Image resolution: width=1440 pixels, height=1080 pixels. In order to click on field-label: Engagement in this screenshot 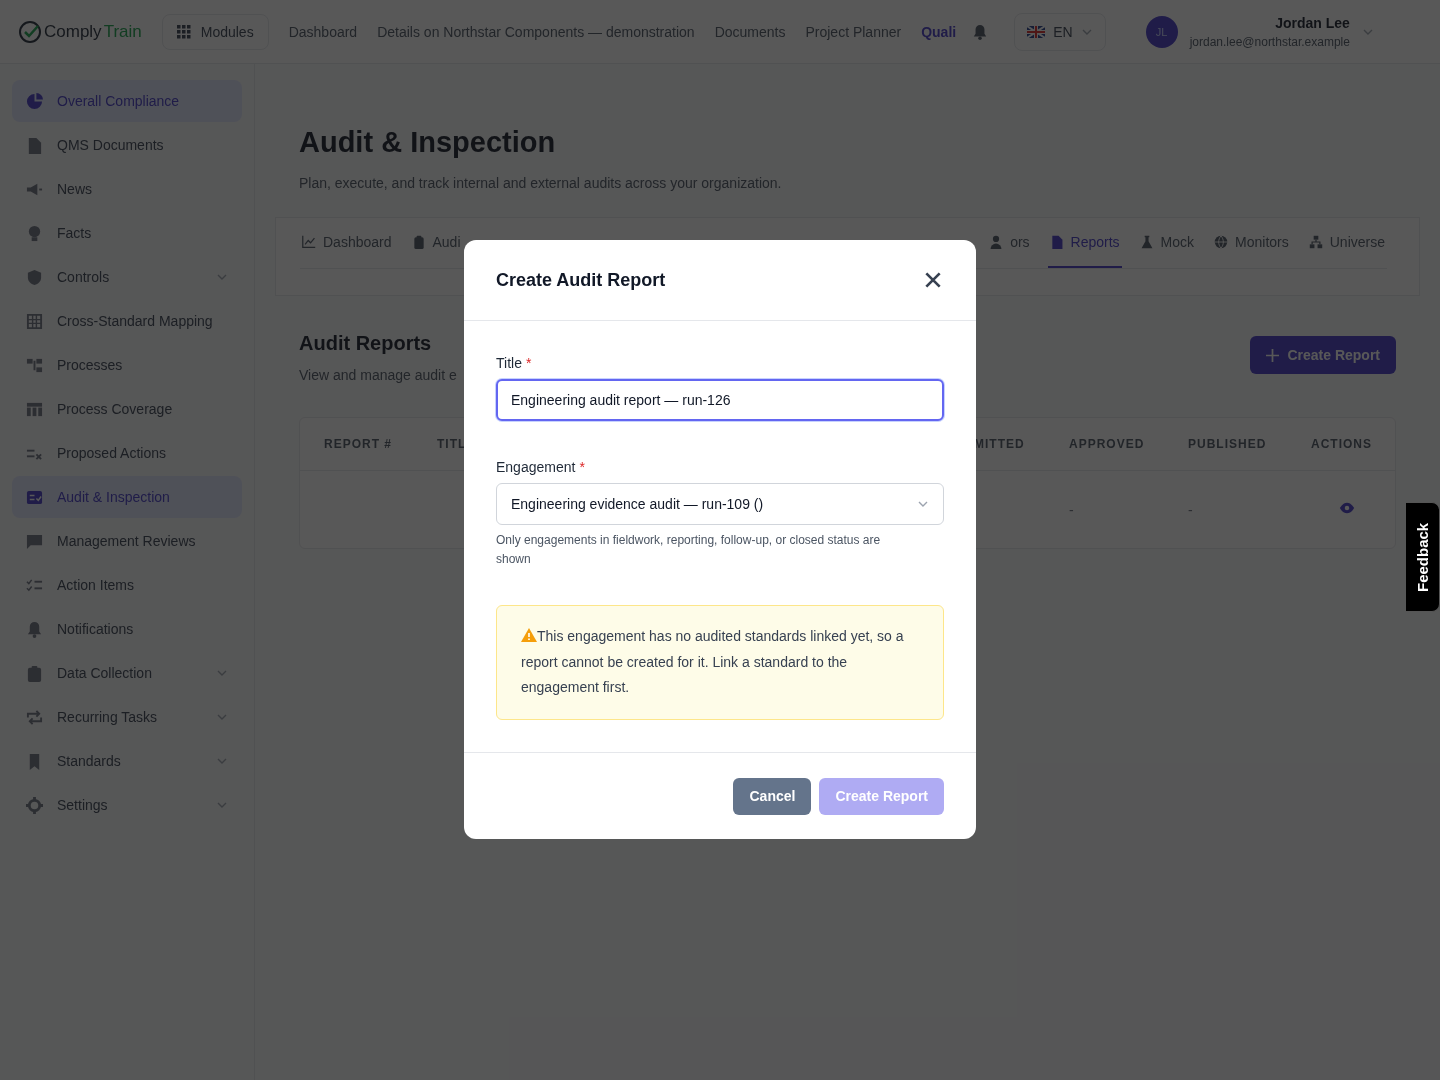, I will do `click(536, 467)`.